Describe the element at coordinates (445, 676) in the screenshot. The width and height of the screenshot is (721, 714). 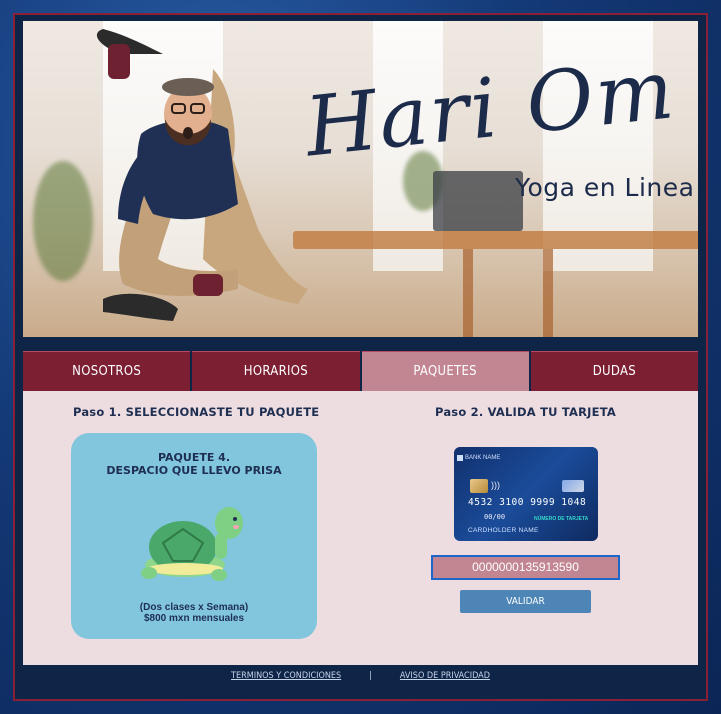
I see `privacy-link: AVISO DE PRIVACIDAD` at that location.